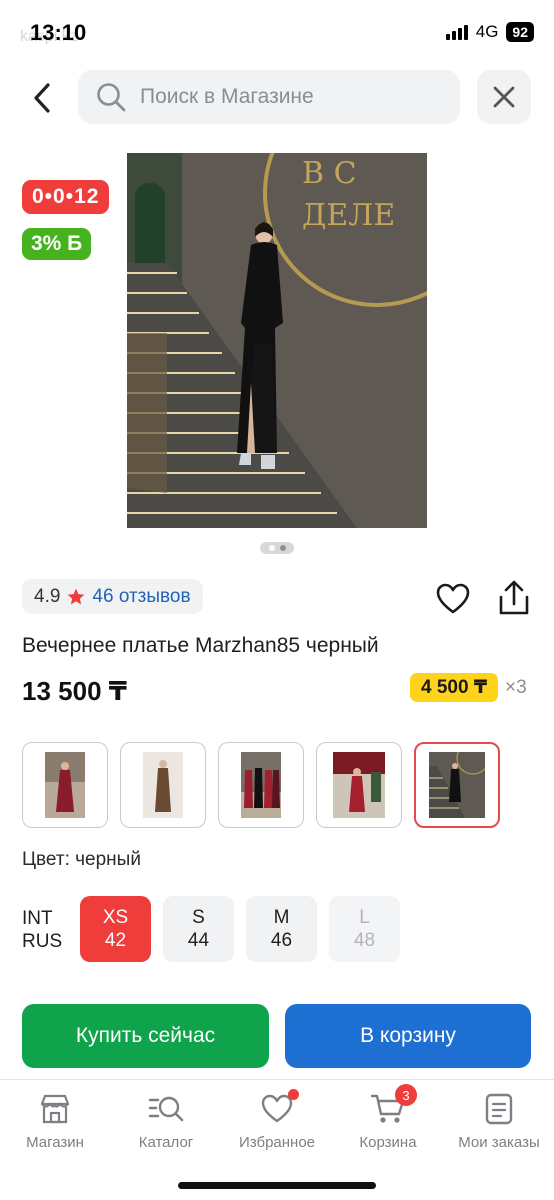 This screenshot has width=554, height=1200. I want to click on search-input: Поиск в Магазине, so click(269, 97).